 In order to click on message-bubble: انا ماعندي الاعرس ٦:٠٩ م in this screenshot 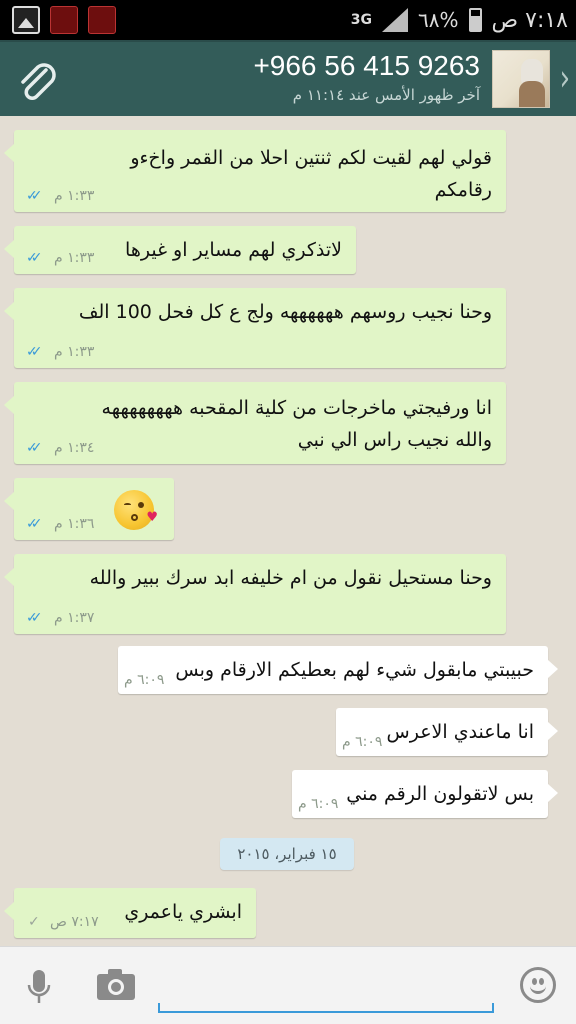, I will do `click(447, 732)`.